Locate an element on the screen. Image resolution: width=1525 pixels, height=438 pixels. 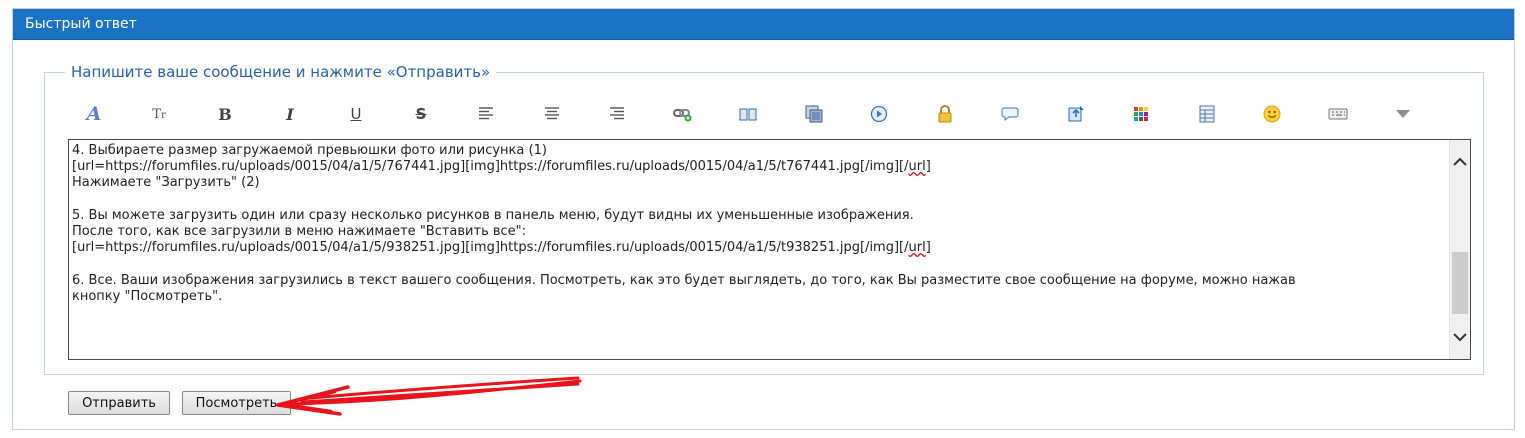
scroll-up-chevron-icon is located at coordinates (1460, 162).